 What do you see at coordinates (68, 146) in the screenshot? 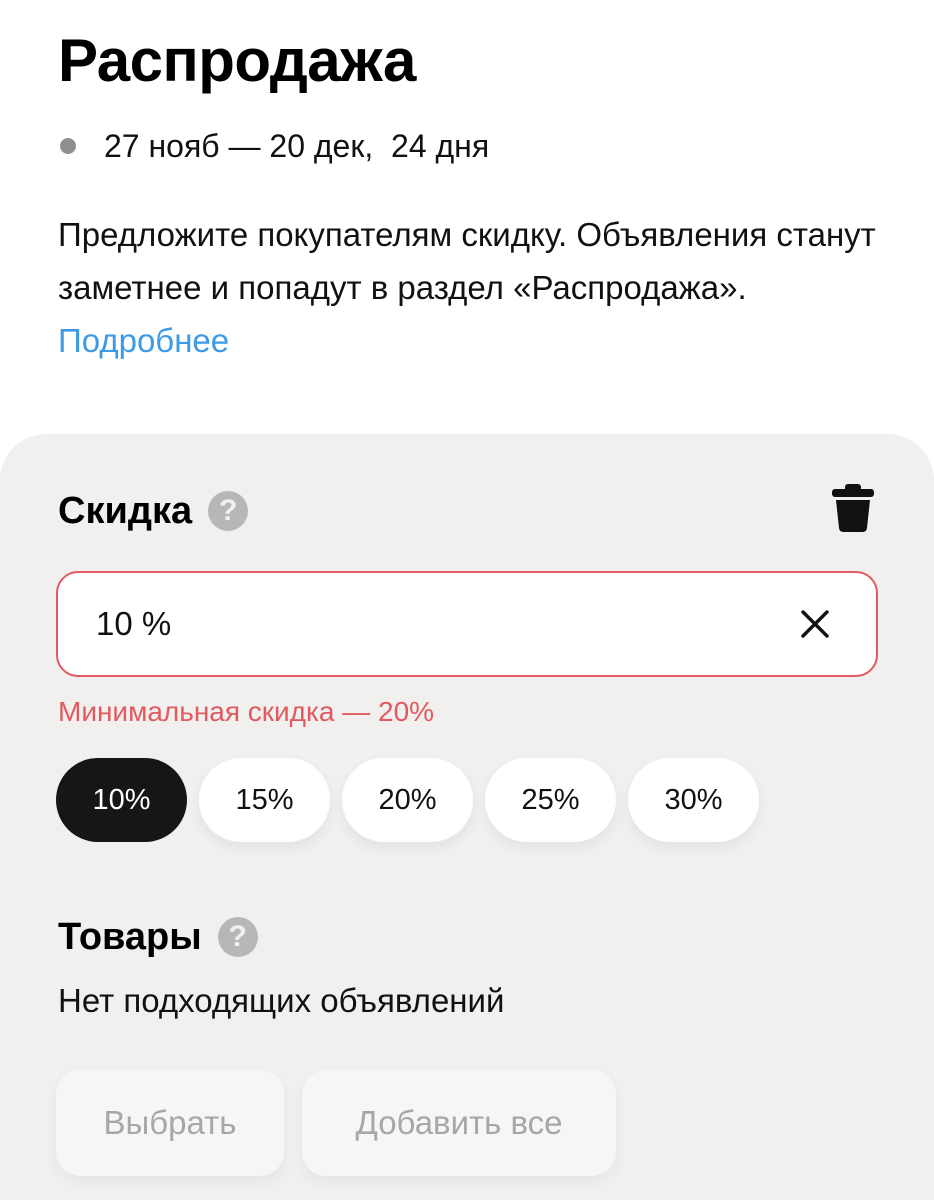
I see `status-dot-icon` at bounding box center [68, 146].